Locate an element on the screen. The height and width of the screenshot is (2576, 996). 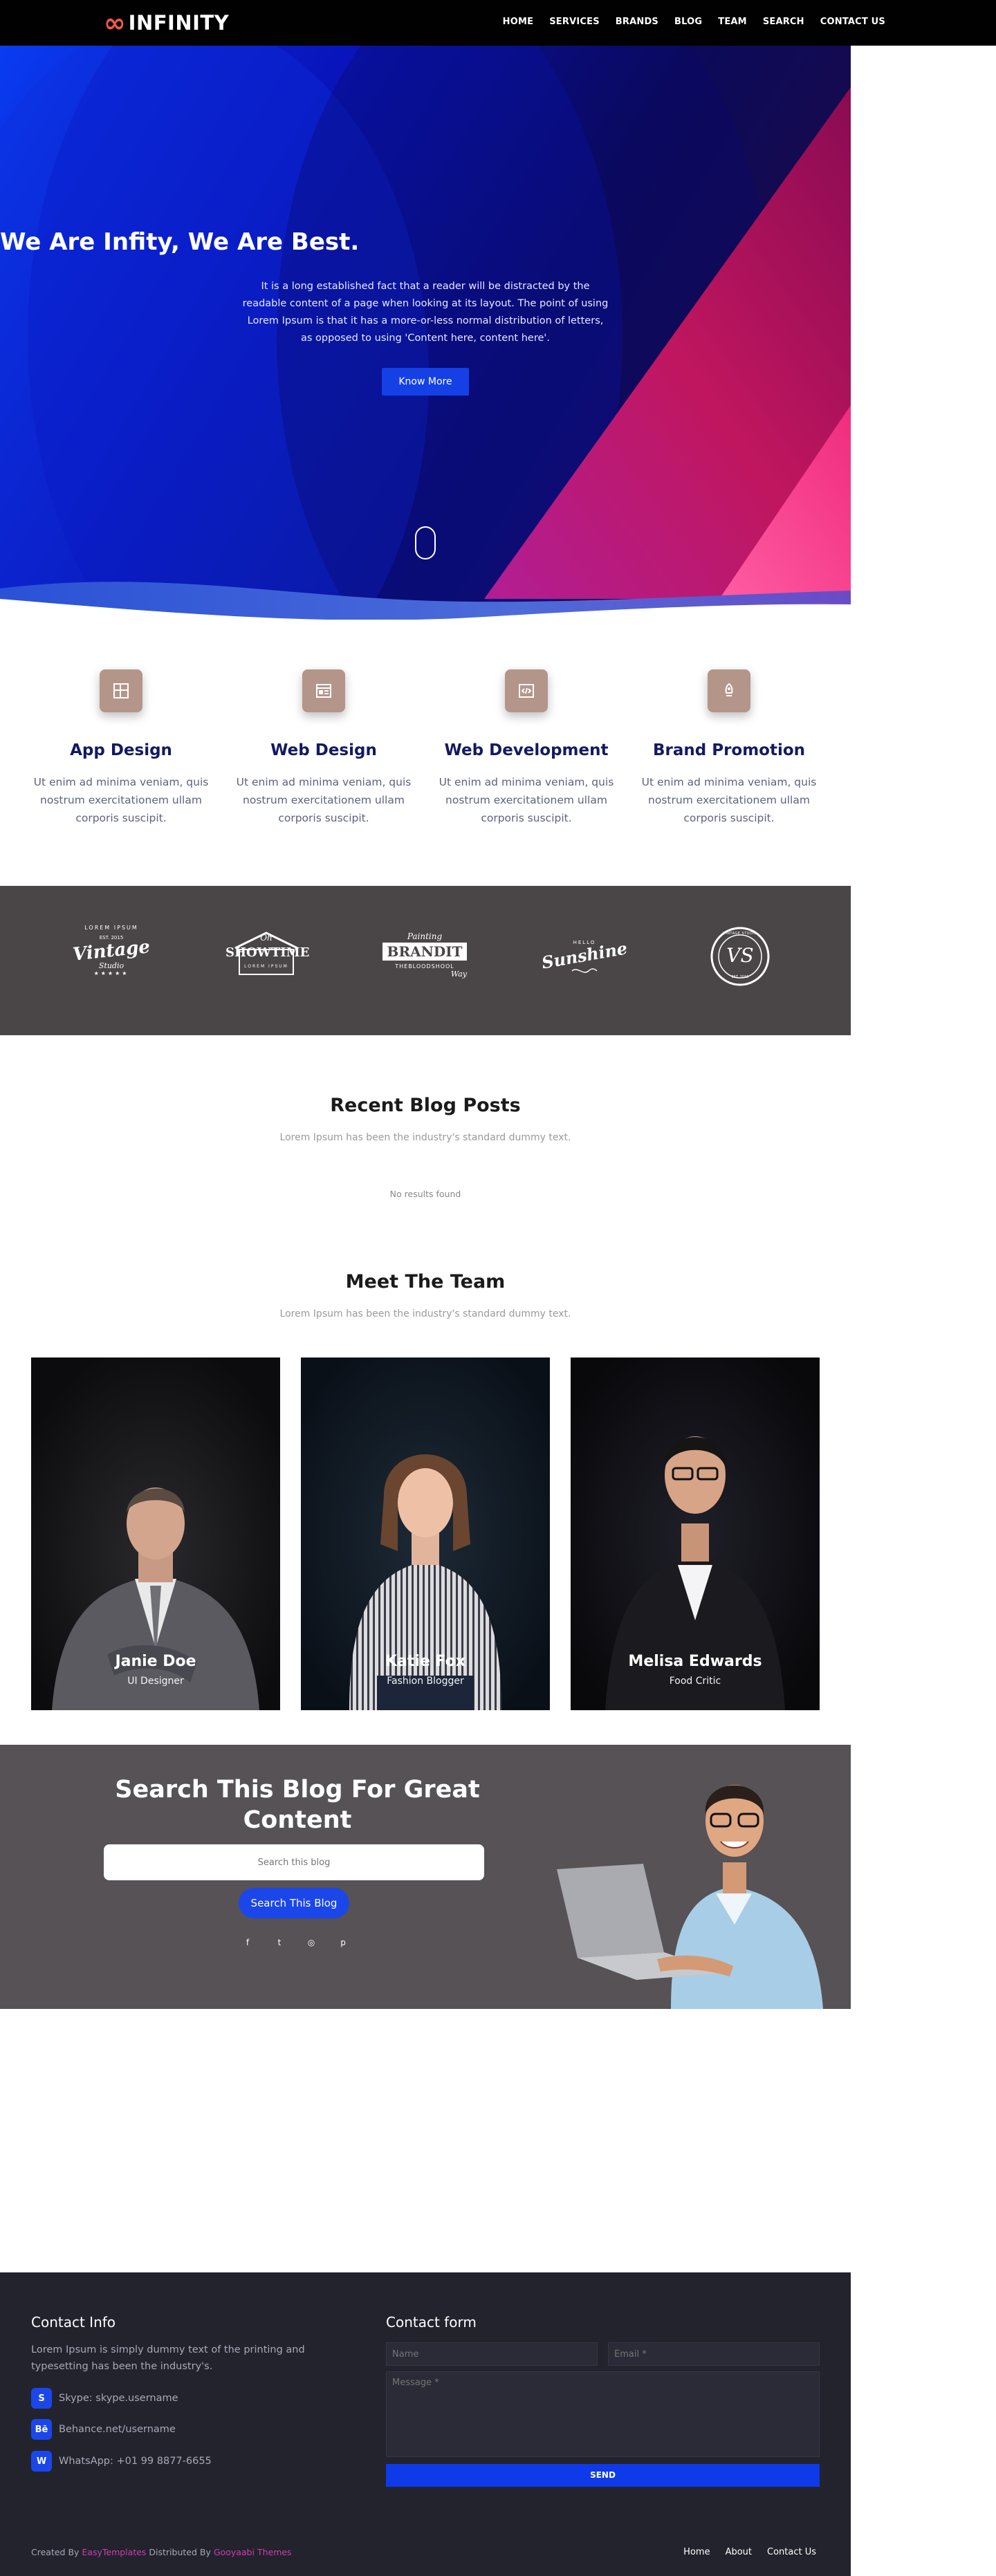
blog-empty-message: No results found is located at coordinates (425, 1194).